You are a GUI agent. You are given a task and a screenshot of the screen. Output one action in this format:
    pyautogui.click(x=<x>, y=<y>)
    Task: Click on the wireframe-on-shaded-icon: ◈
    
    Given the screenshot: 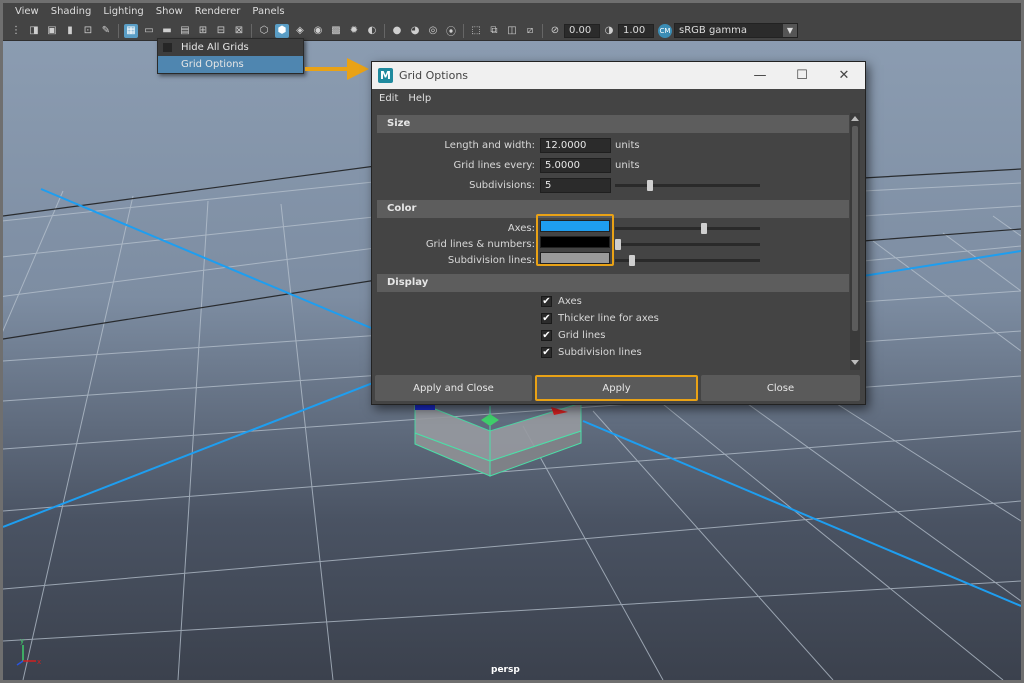 What is the action you would take?
    pyautogui.click(x=300, y=31)
    